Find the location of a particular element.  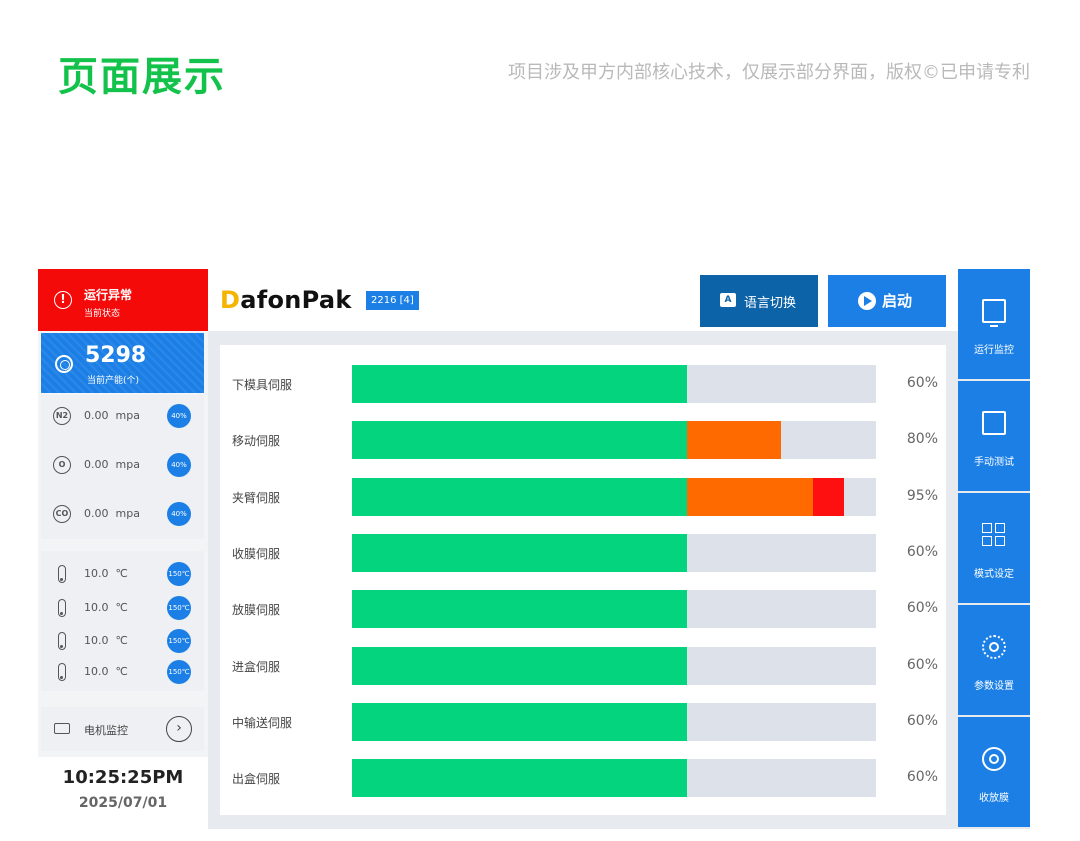

nav-run-monitor: 运行监控 is located at coordinates (994, 324).